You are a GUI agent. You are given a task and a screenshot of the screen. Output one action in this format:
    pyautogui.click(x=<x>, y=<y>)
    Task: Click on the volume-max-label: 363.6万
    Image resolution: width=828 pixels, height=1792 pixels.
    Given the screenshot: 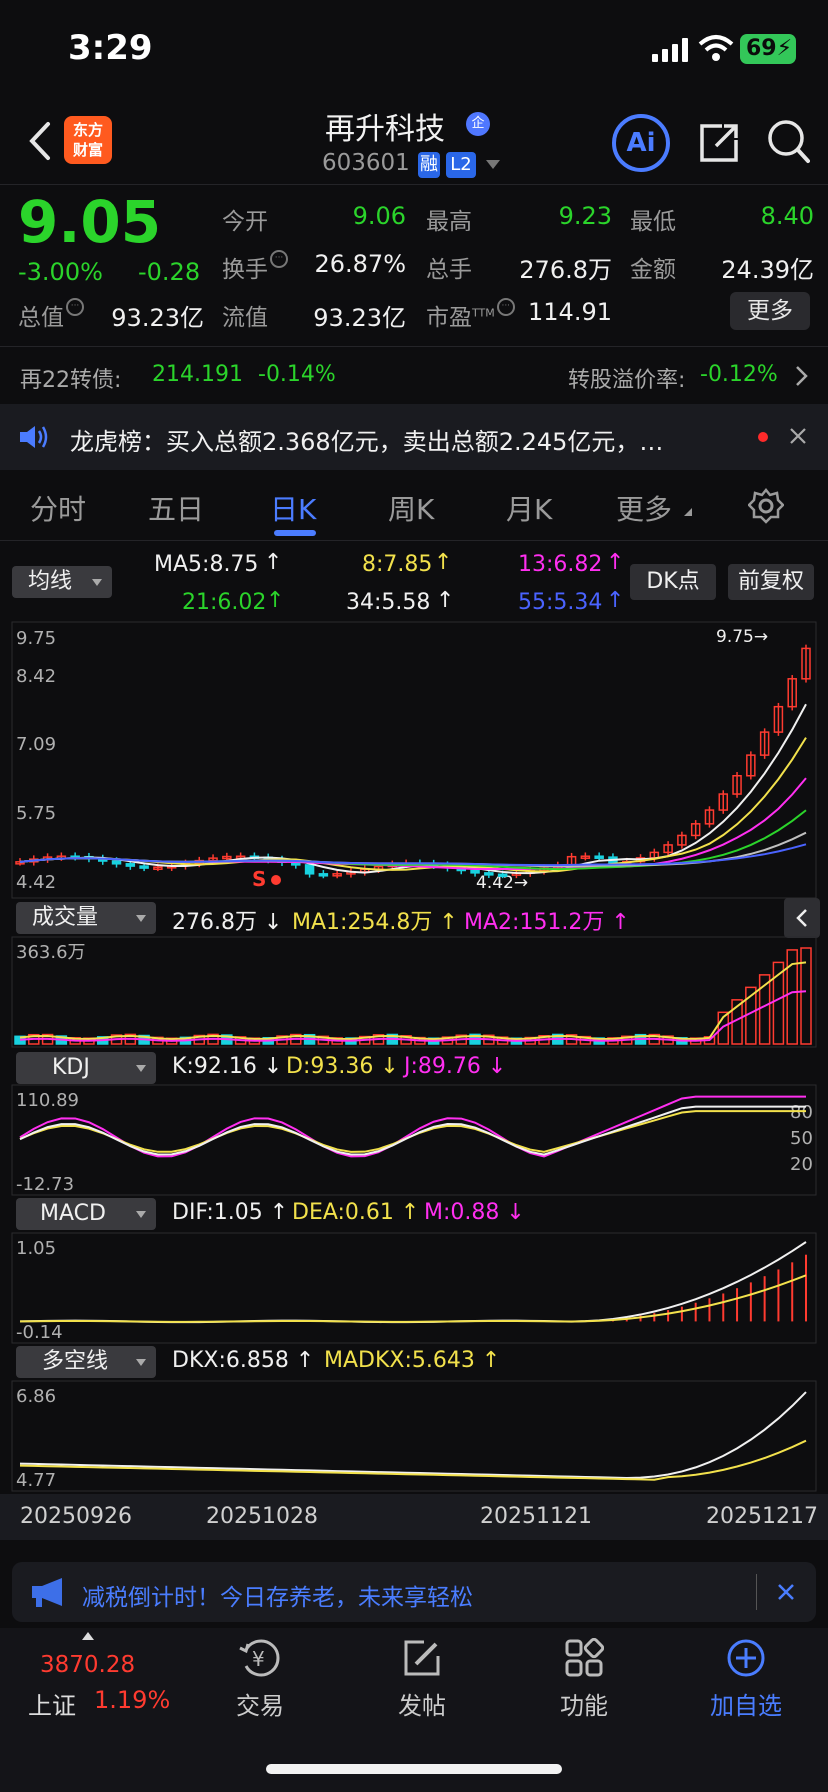 What is the action you would take?
    pyautogui.click(x=51, y=952)
    